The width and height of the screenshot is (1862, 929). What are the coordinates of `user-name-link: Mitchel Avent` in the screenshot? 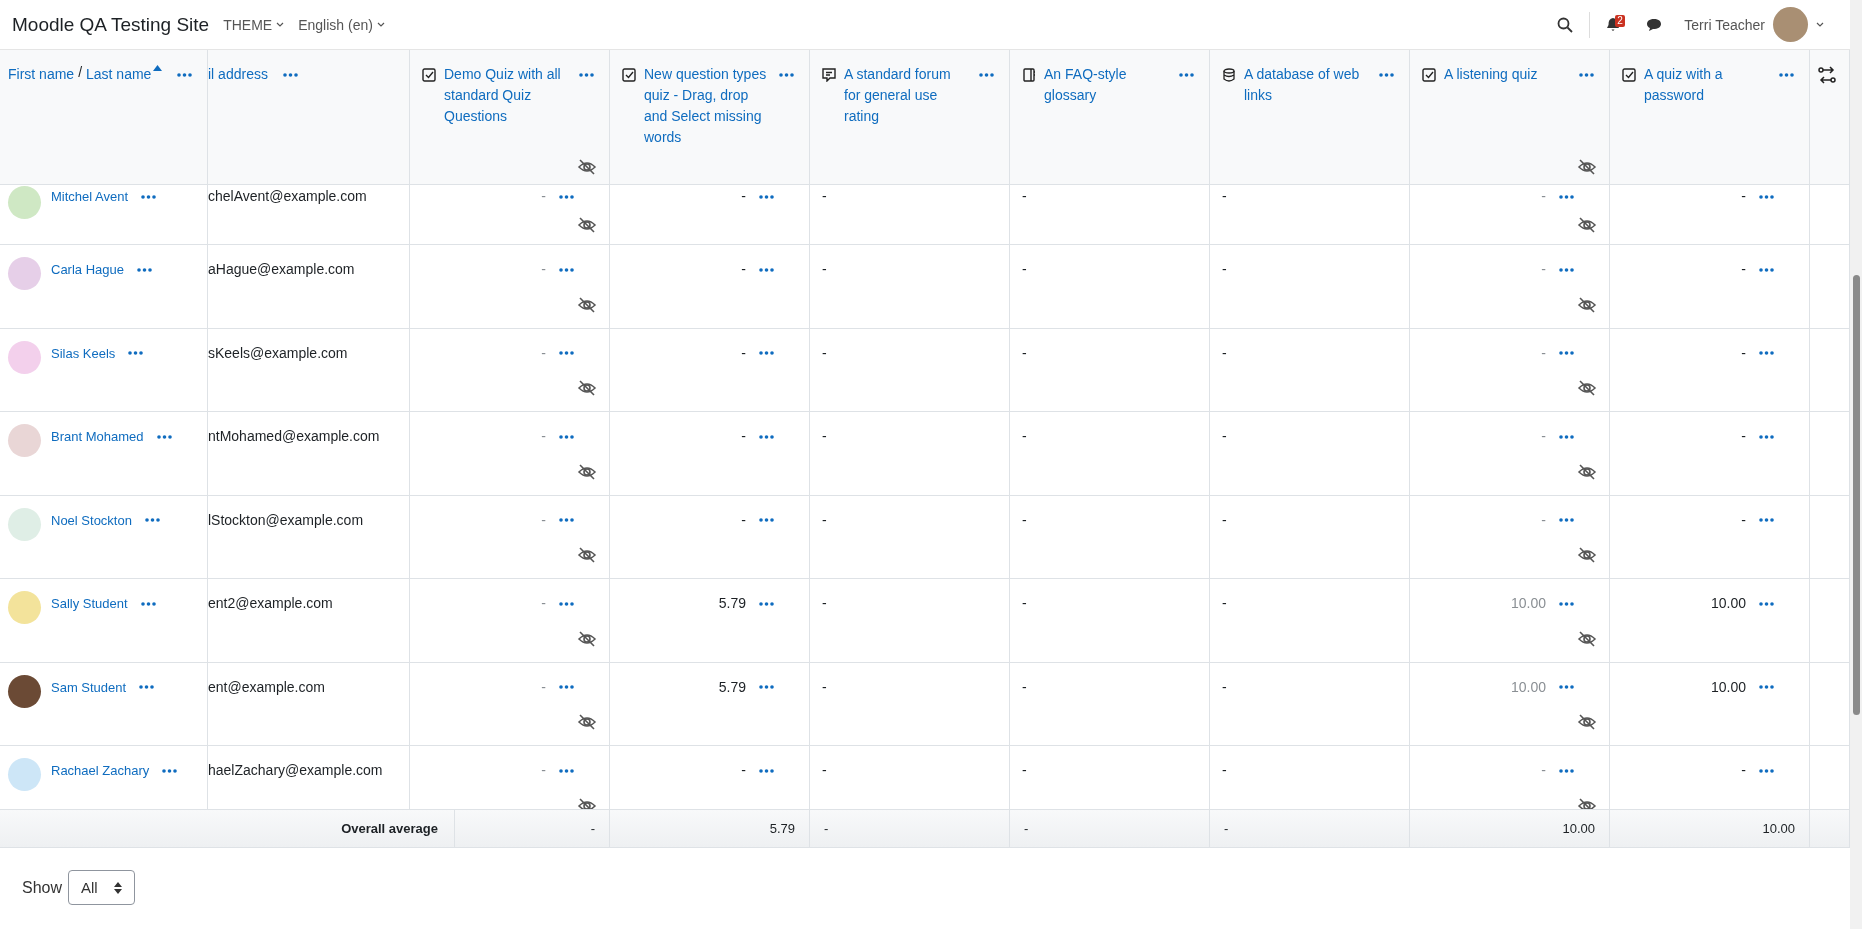 It's located at (90, 196).